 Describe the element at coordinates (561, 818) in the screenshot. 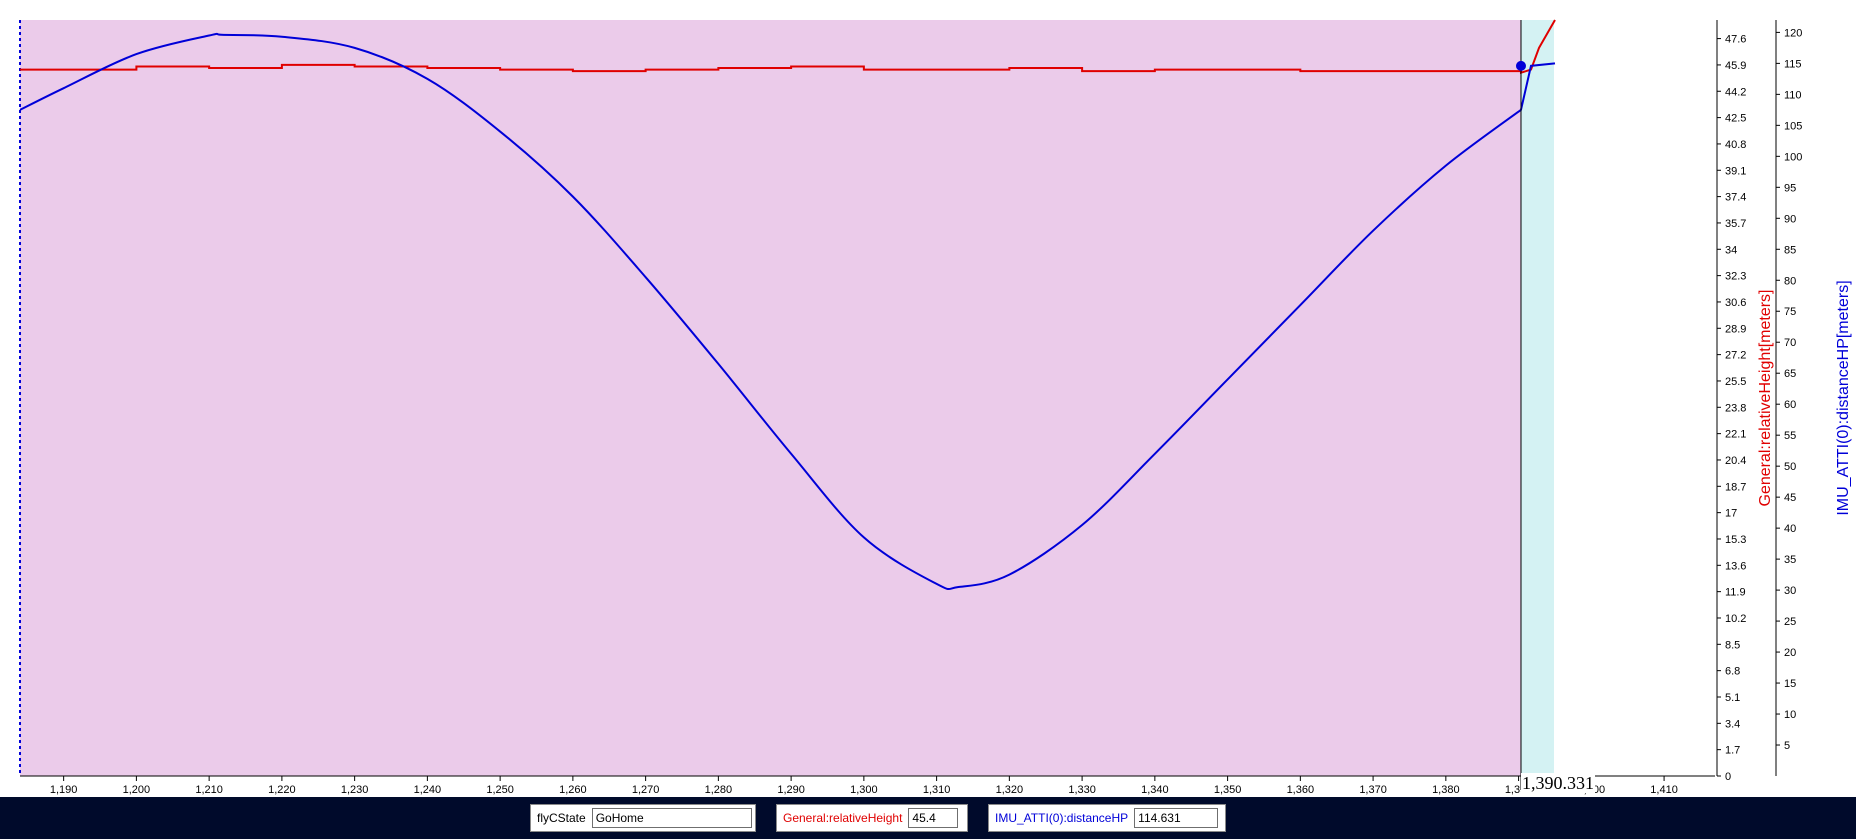

I see `fly-c-state-label: flyCState` at that location.